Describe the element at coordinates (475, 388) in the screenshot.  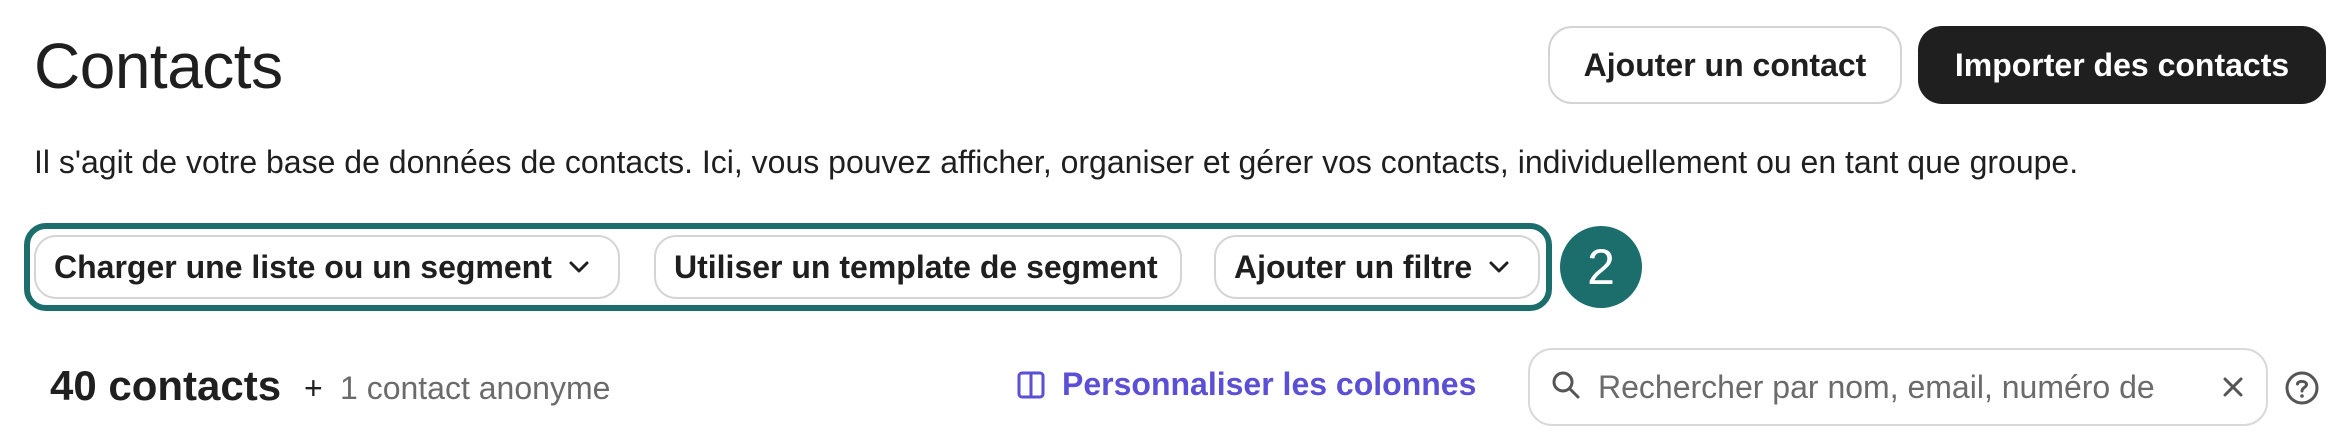
I see `anonymous-contacts-link: 1 contact anonyme` at that location.